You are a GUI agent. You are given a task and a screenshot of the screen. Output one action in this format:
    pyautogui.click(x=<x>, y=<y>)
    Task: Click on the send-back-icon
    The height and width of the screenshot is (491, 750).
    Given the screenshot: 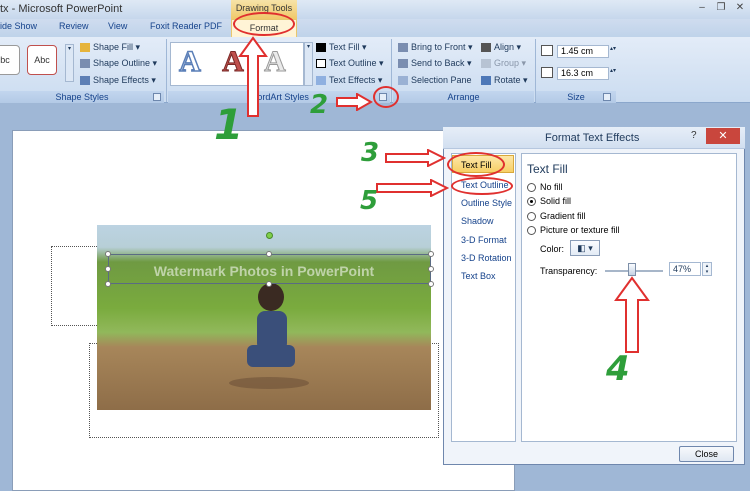 What is the action you would take?
    pyautogui.click(x=403, y=64)
    